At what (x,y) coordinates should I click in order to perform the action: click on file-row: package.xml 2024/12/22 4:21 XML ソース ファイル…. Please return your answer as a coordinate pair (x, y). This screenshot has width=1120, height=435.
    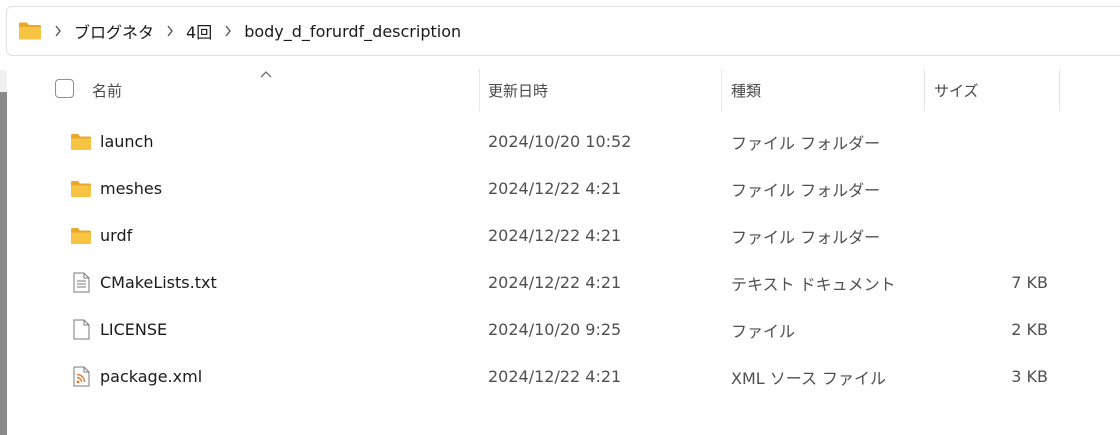
    Looking at the image, I should click on (560, 376).